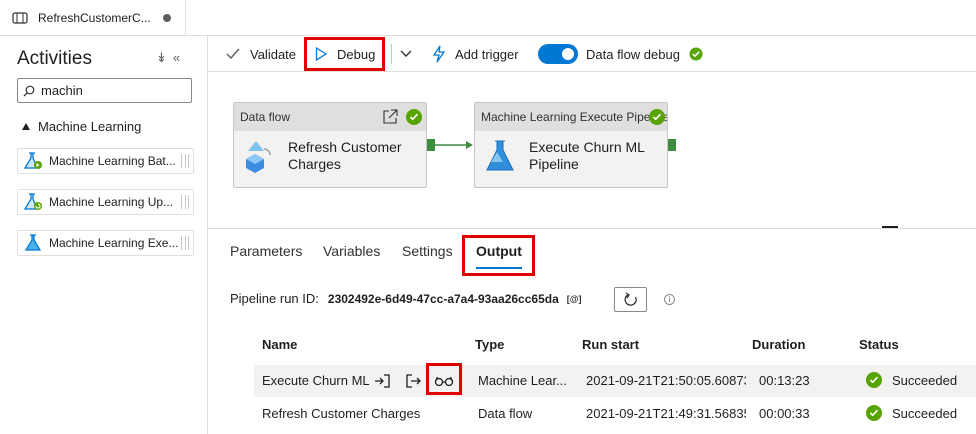  Describe the element at coordinates (261, 54) in the screenshot. I see `validate-button: Validate` at that location.